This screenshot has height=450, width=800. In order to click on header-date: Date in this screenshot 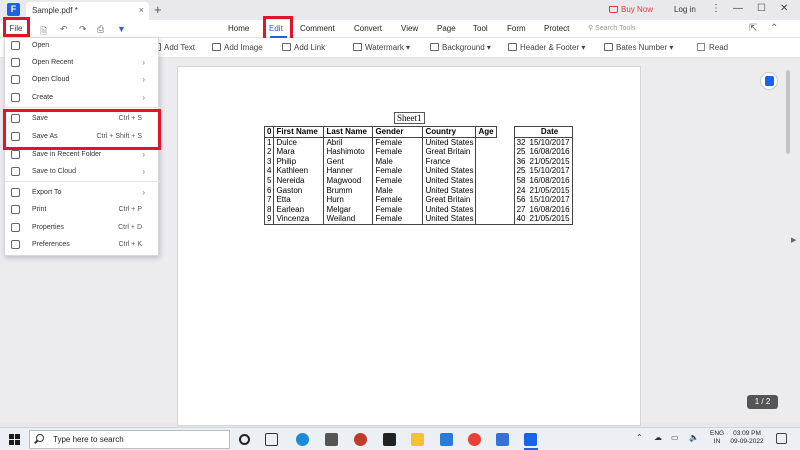, I will do `click(550, 132)`.